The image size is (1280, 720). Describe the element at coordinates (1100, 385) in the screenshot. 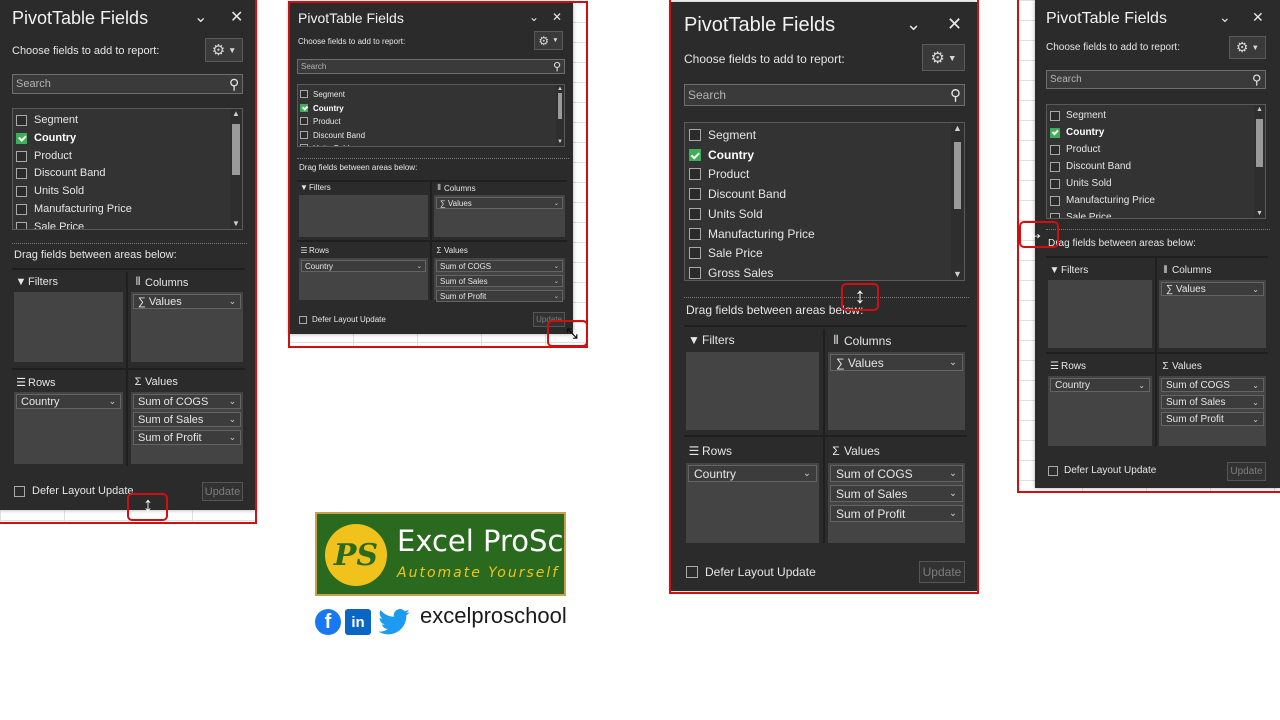

I see `field-chip: Country ⌄` at that location.